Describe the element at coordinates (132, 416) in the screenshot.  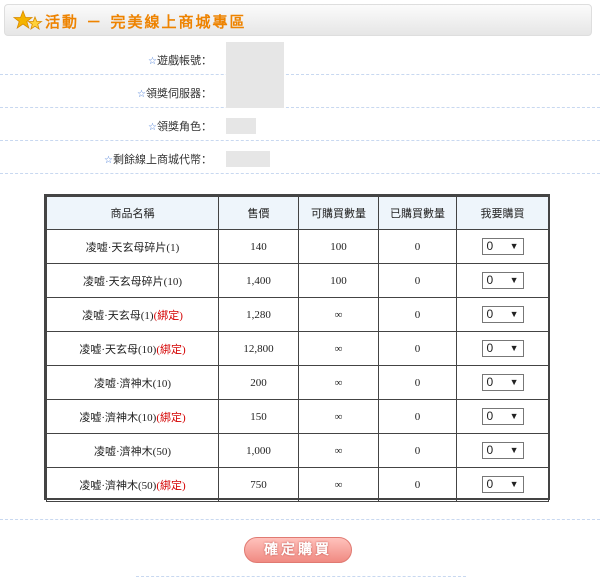
I see `item-name: 凌嘘·濟神木(10)(綁定)` at that location.